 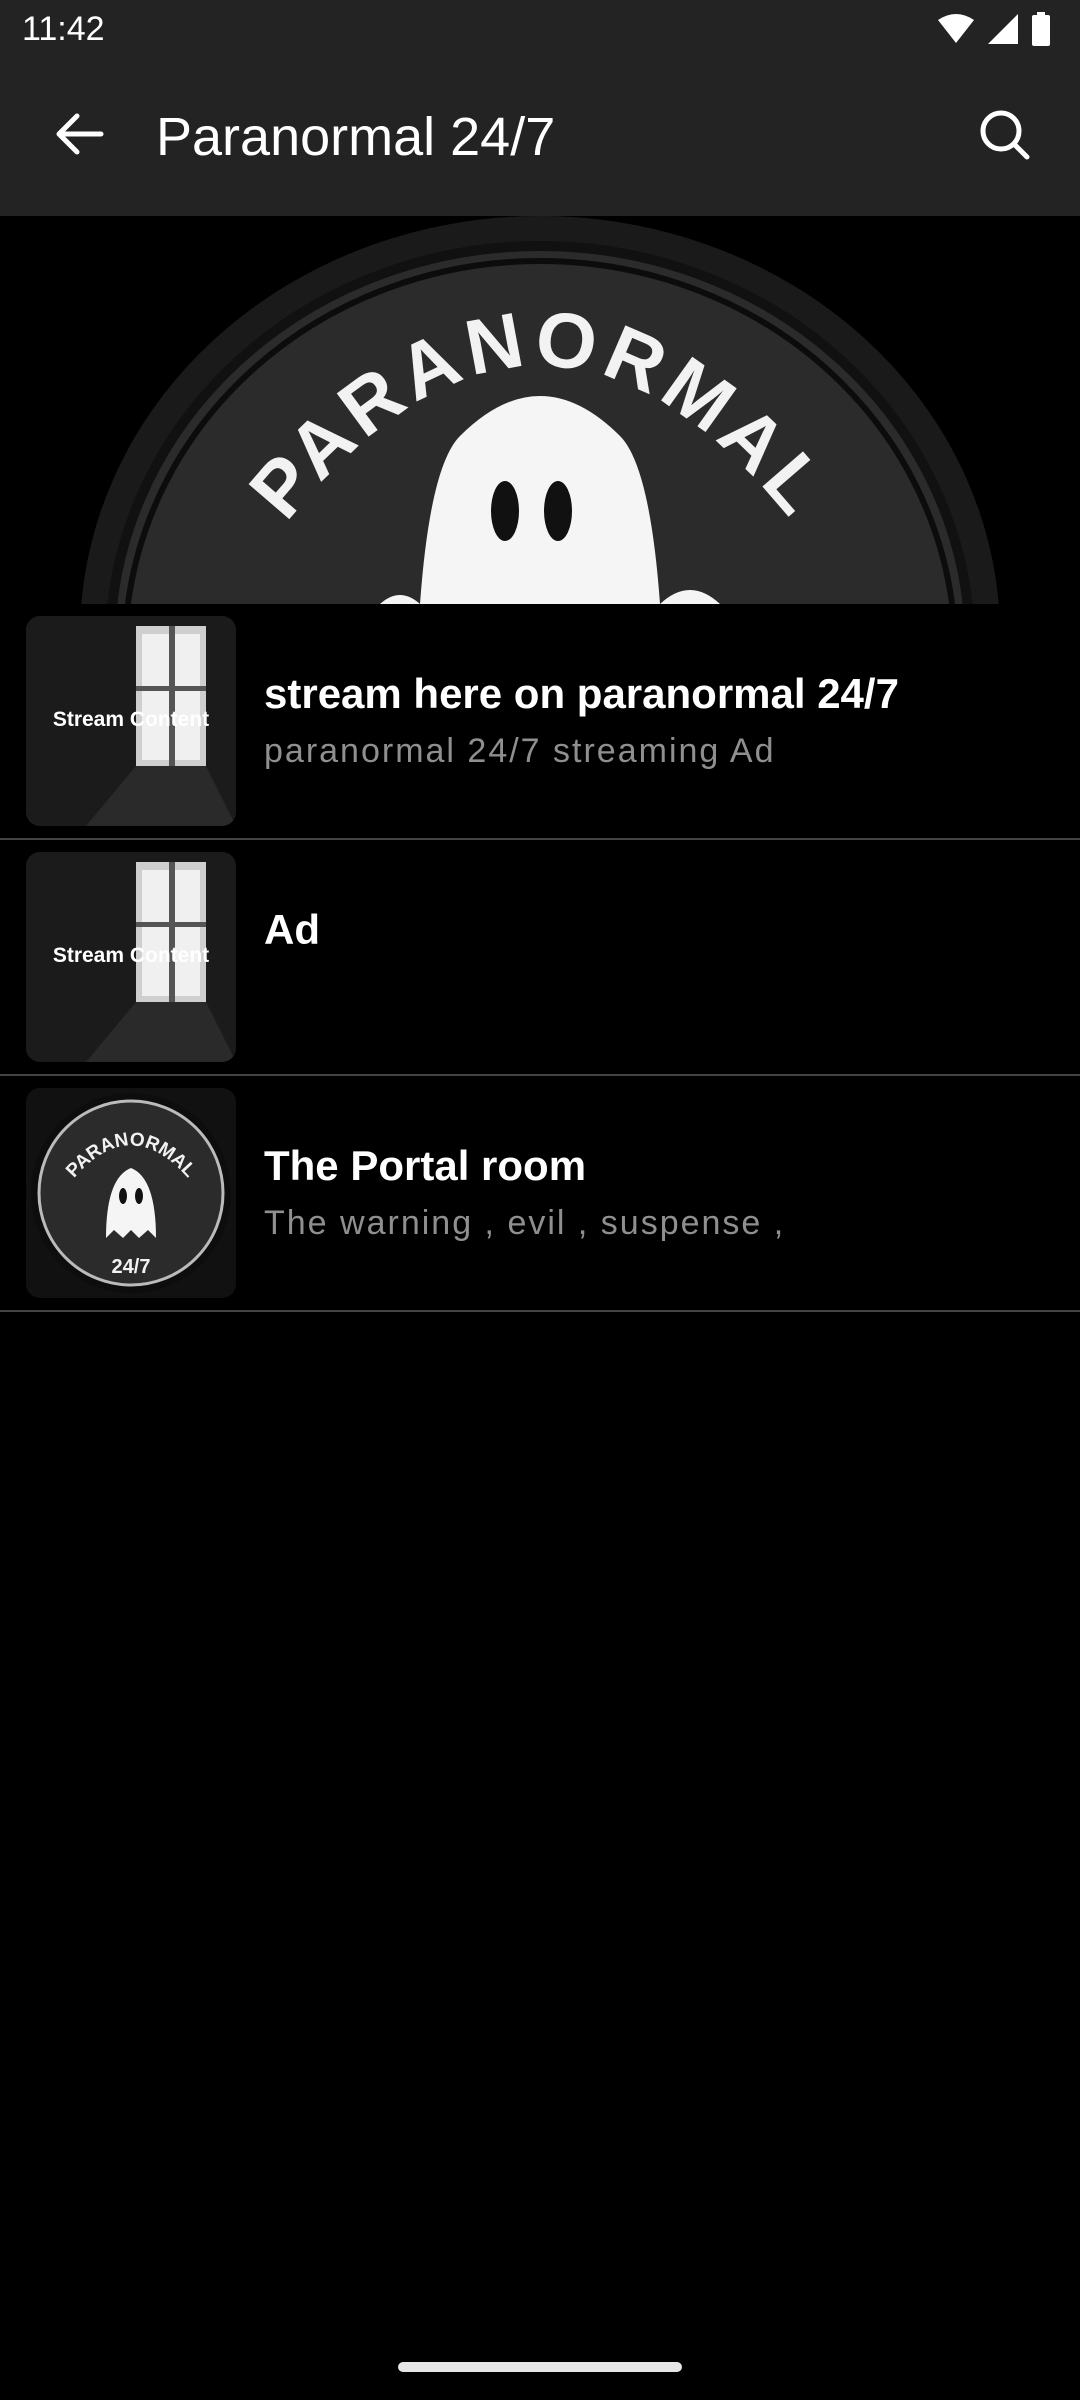 I want to click on episode-title: Ad, so click(x=292, y=929).